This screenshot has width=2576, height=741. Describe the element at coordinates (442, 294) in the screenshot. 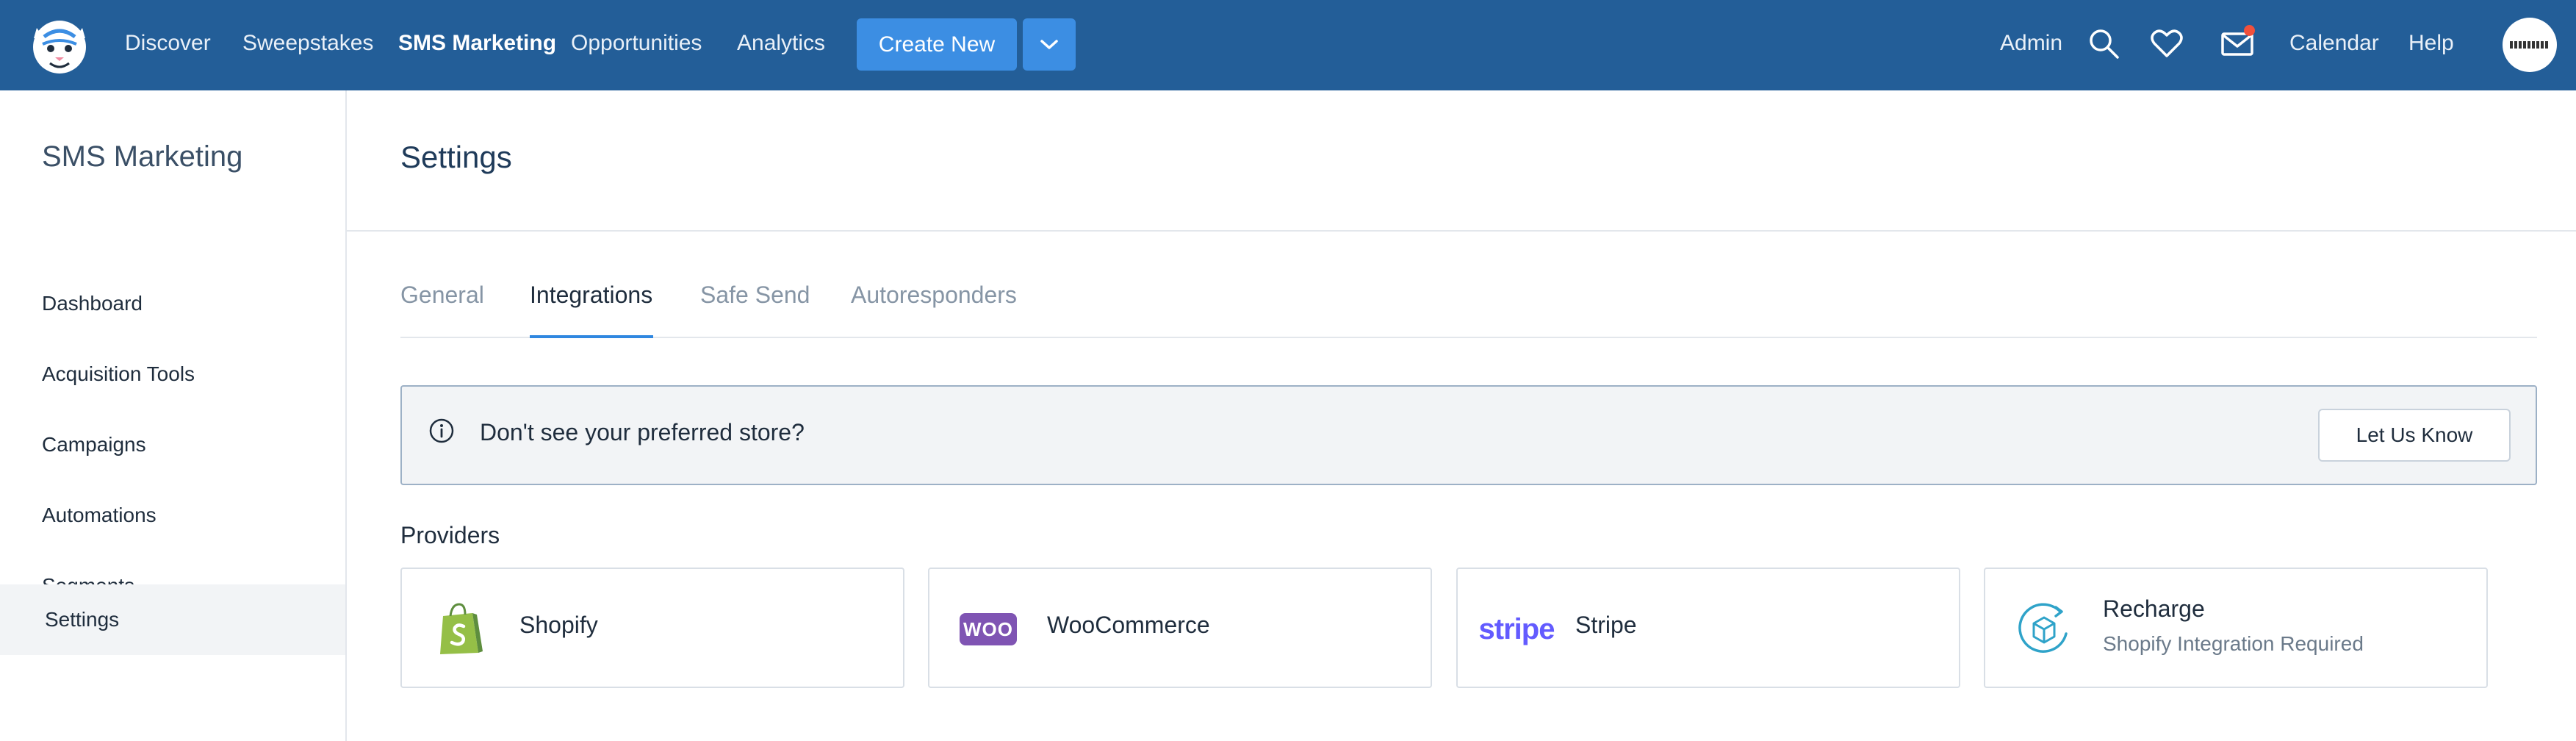

I see `tab-general: General` at that location.